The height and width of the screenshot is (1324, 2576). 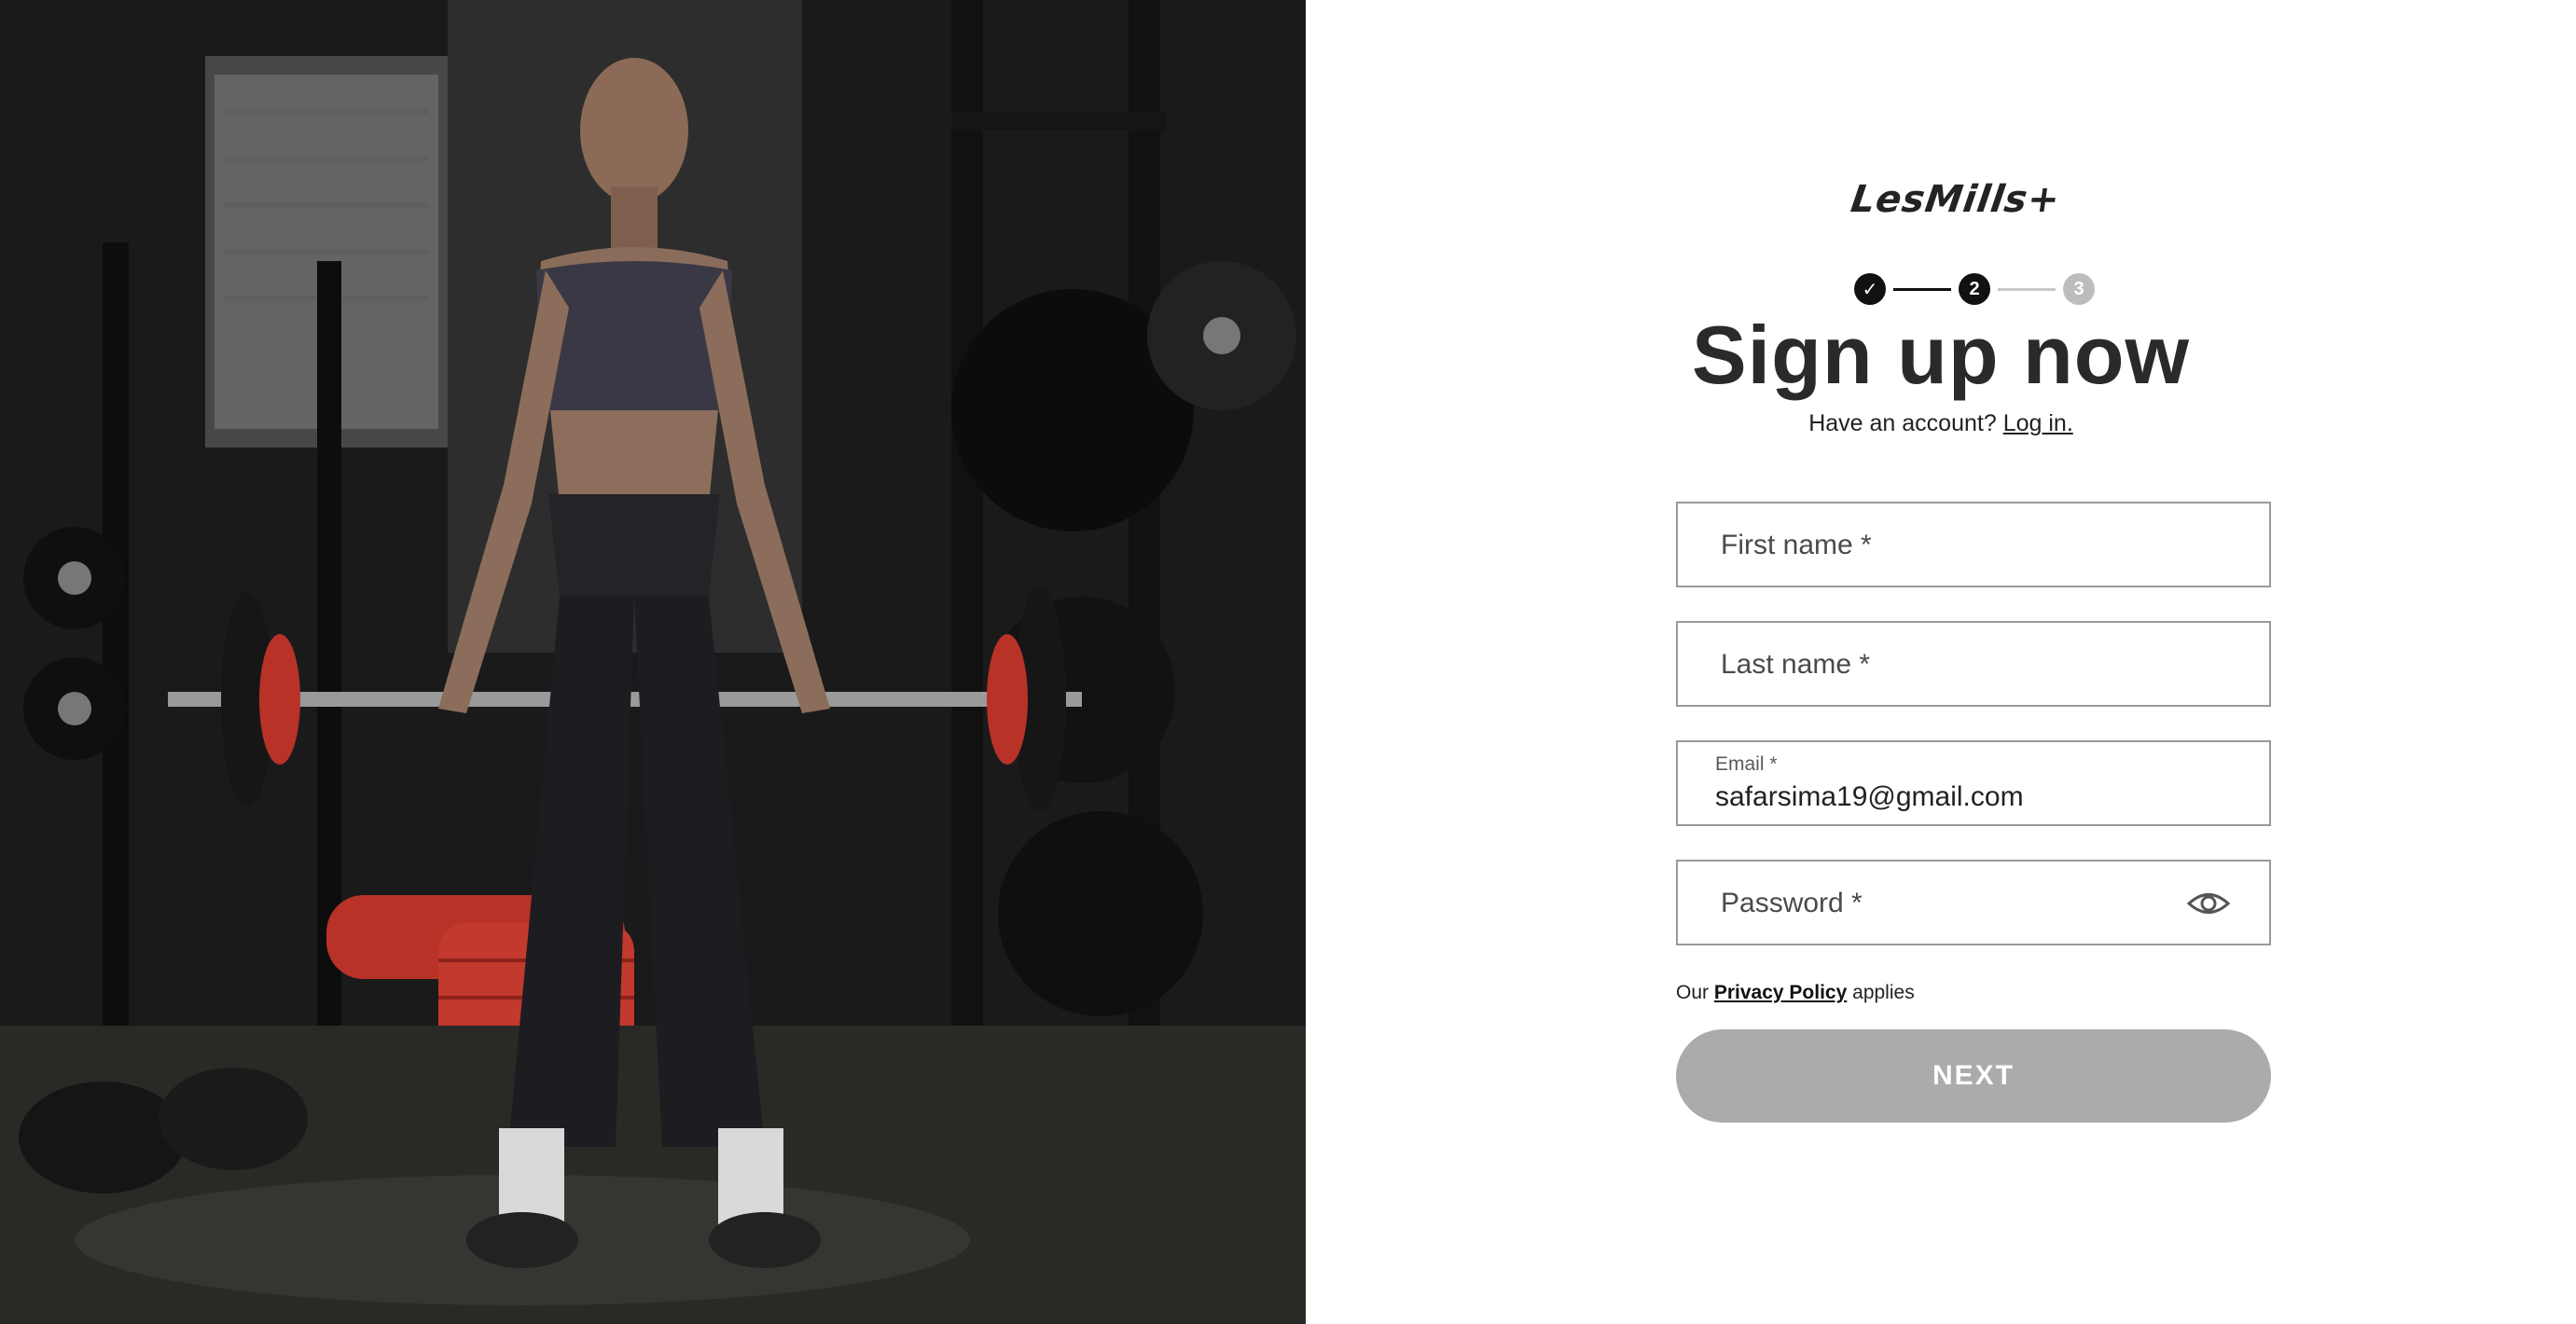 I want to click on step-2-active: 2, so click(x=1974, y=289).